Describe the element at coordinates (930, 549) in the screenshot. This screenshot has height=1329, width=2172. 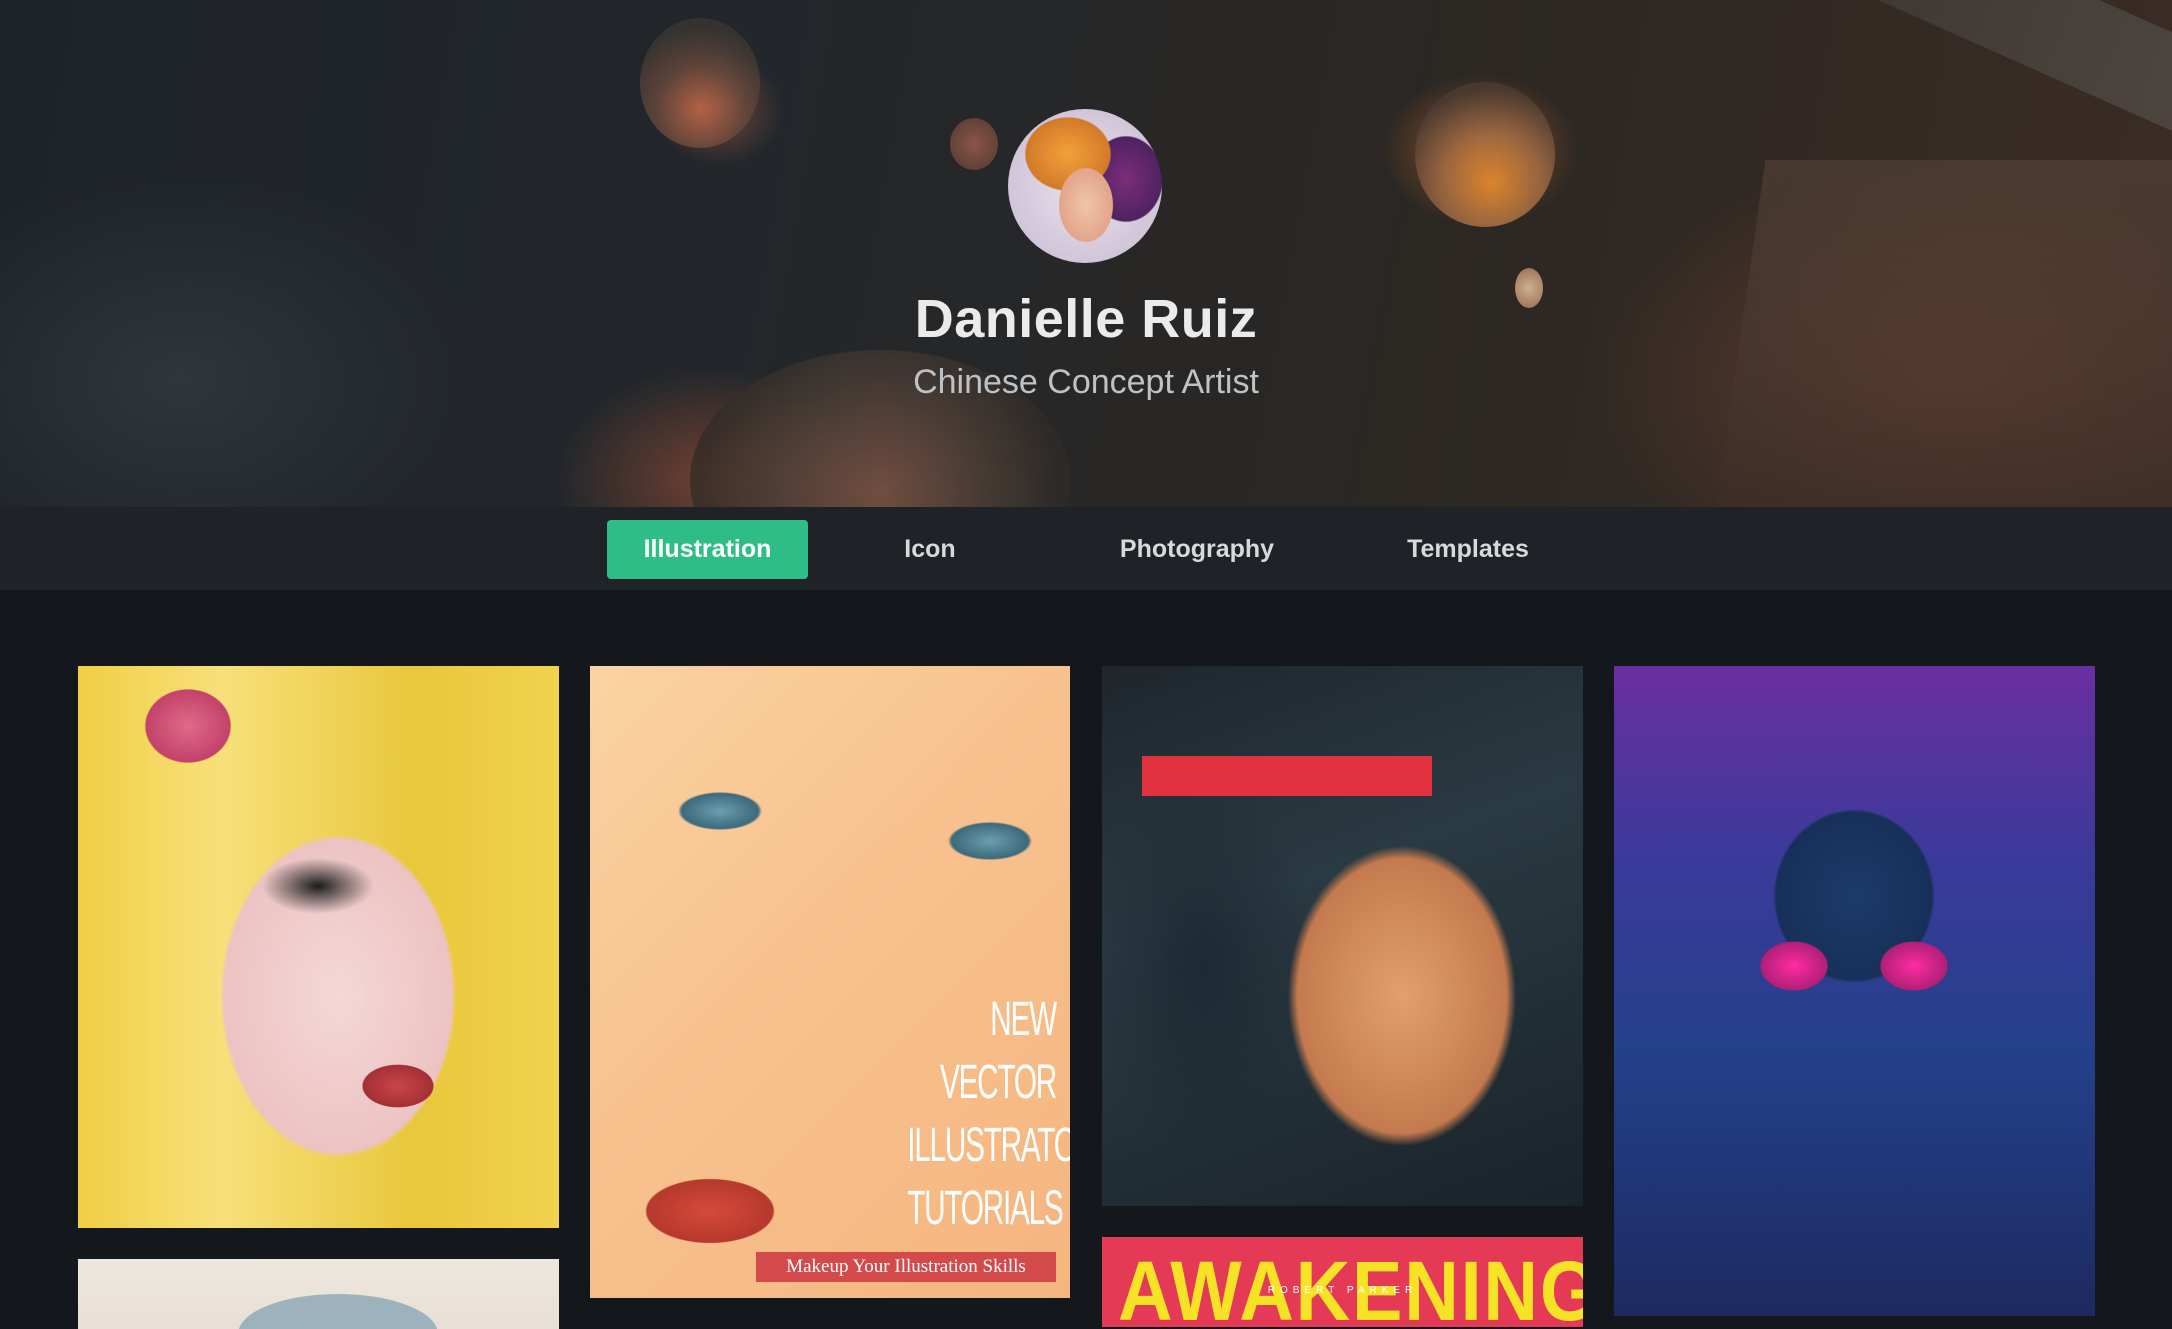
I see `tab-icon: Icon` at that location.